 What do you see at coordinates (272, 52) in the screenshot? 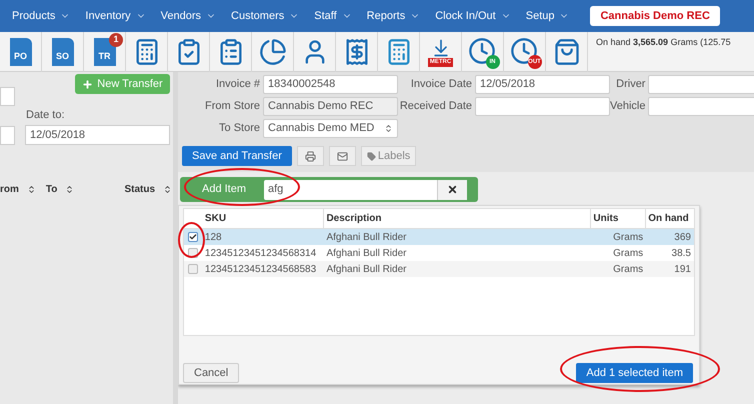
I see `pie-chart-icon` at bounding box center [272, 52].